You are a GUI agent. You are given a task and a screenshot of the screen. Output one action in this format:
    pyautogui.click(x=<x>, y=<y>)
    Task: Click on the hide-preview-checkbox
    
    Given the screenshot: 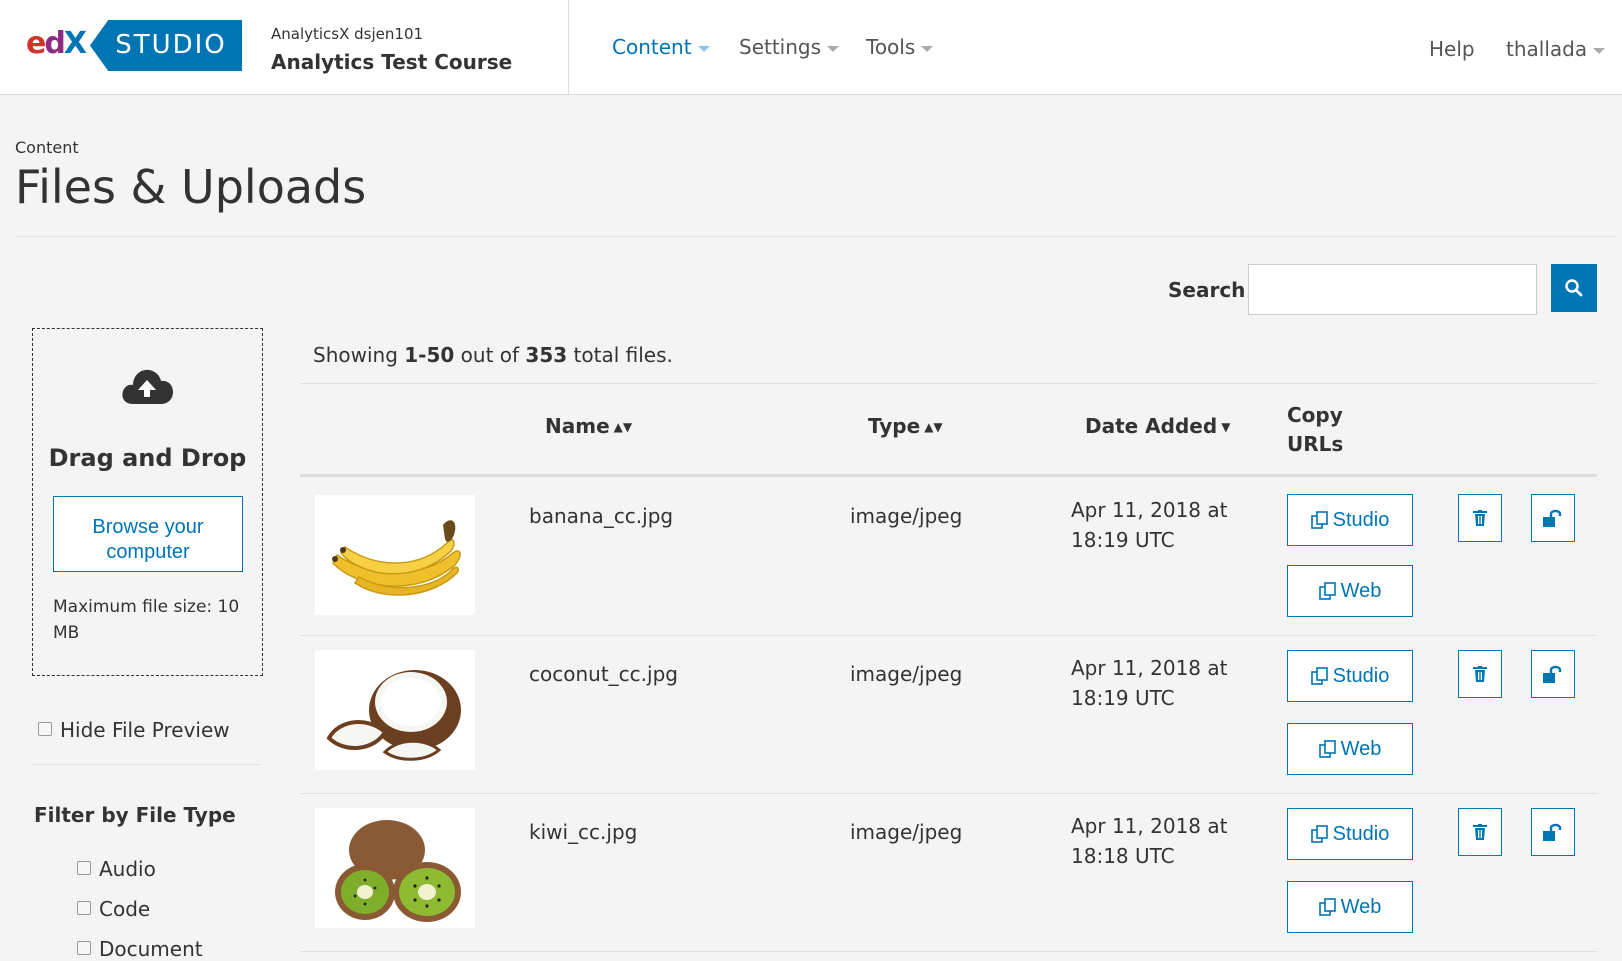 What is the action you would take?
    pyautogui.click(x=45, y=729)
    